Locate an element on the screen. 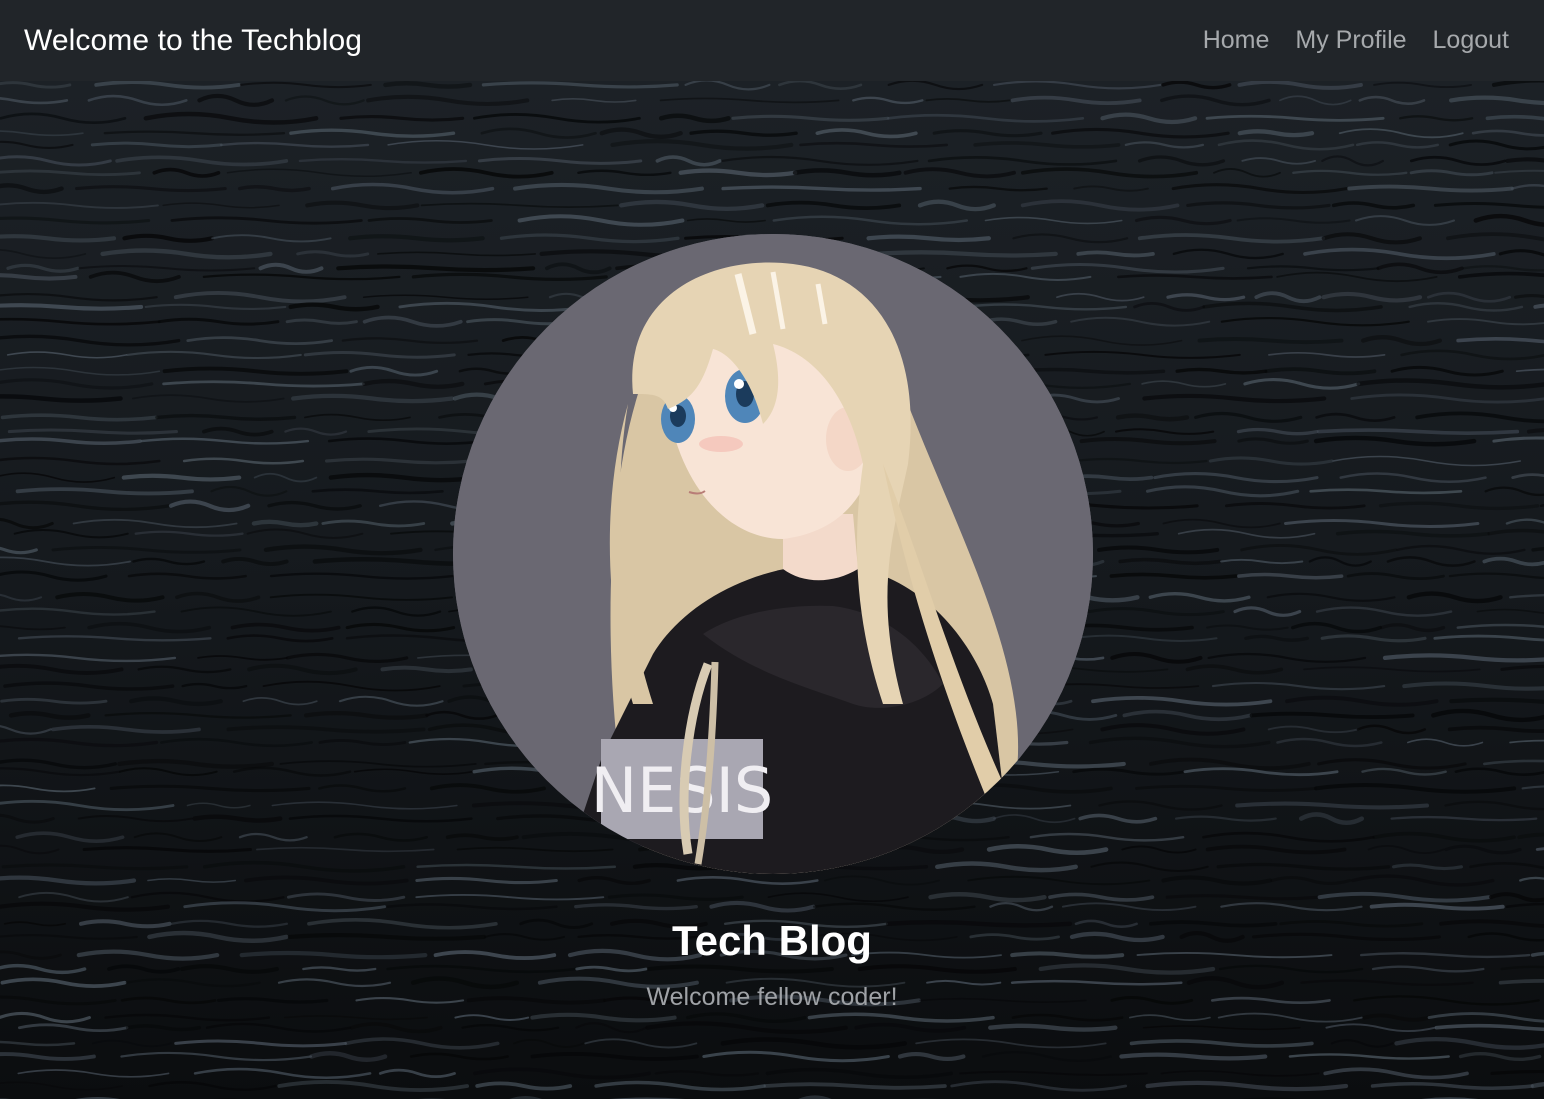 The image size is (1544, 1099). hero-title: Tech Blog is located at coordinates (772, 940).